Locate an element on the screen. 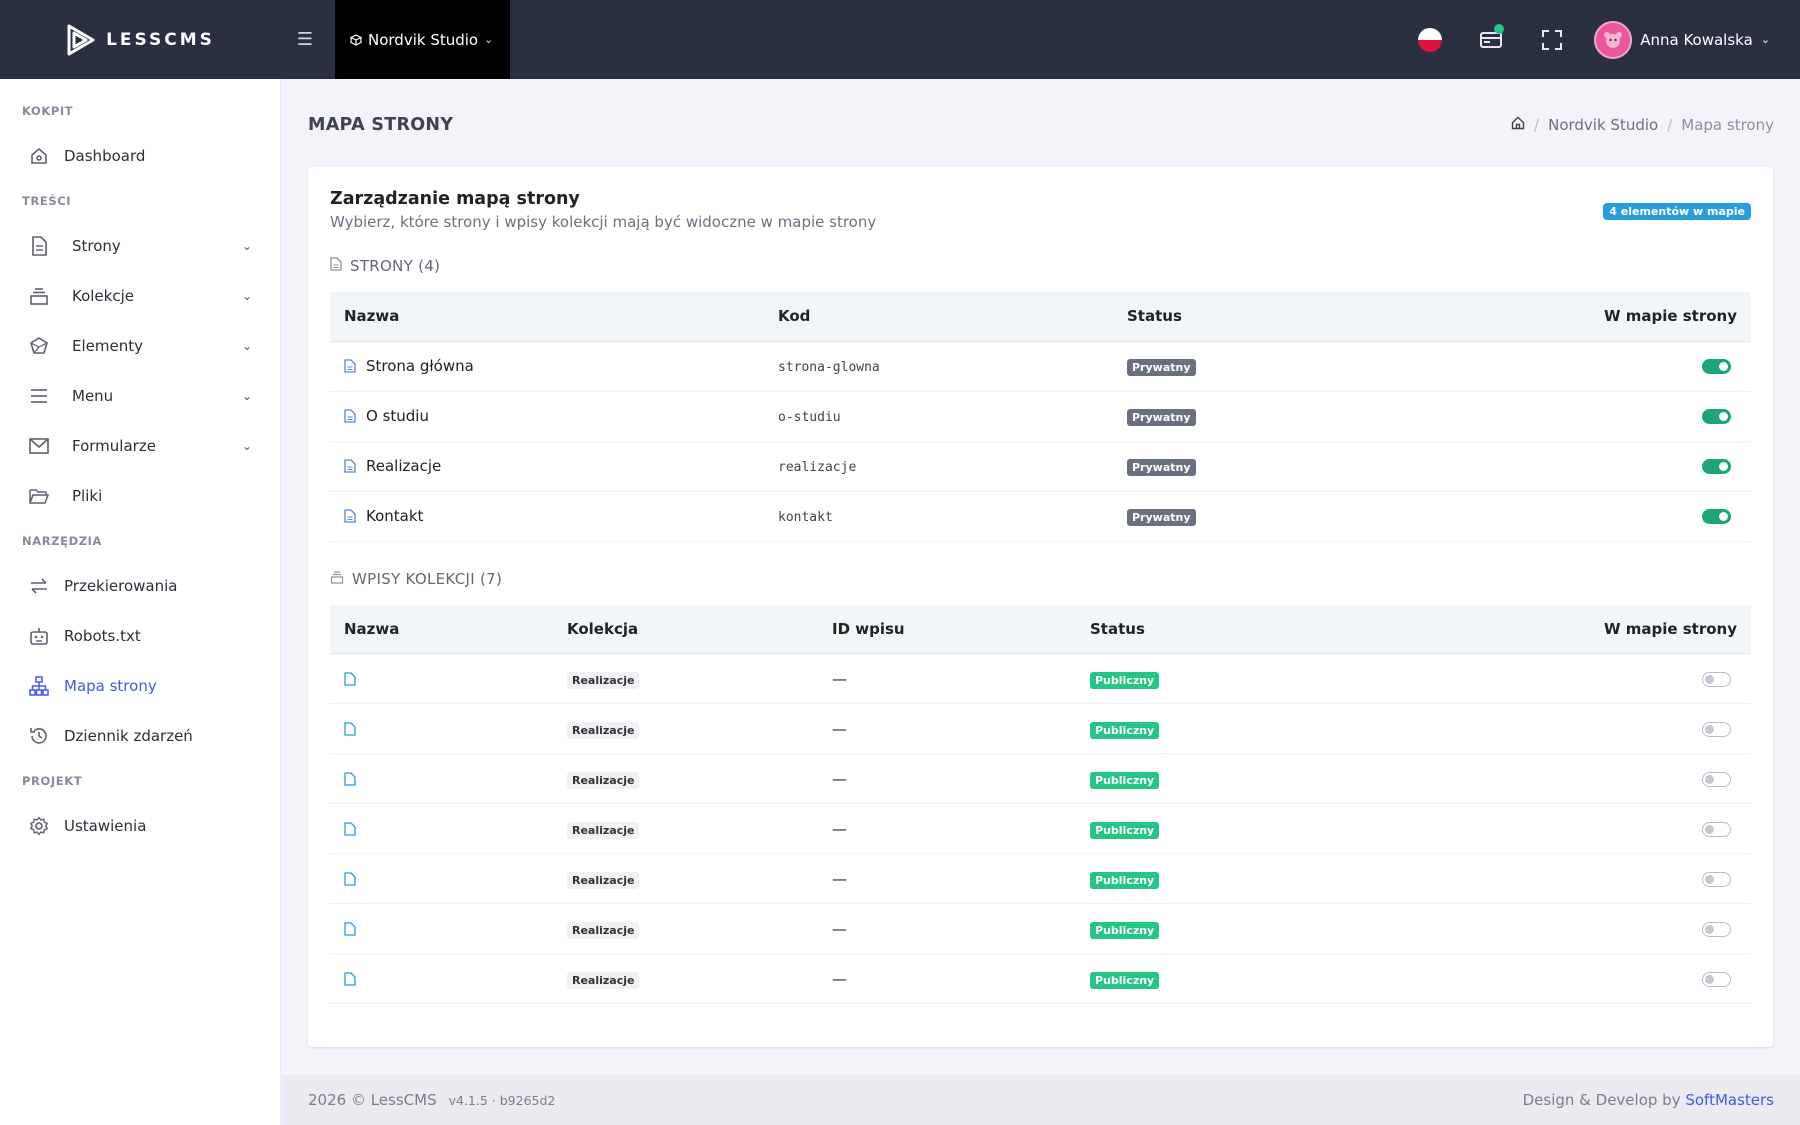  sidebar-item-strony: Strony ⌄ is located at coordinates (140, 246).